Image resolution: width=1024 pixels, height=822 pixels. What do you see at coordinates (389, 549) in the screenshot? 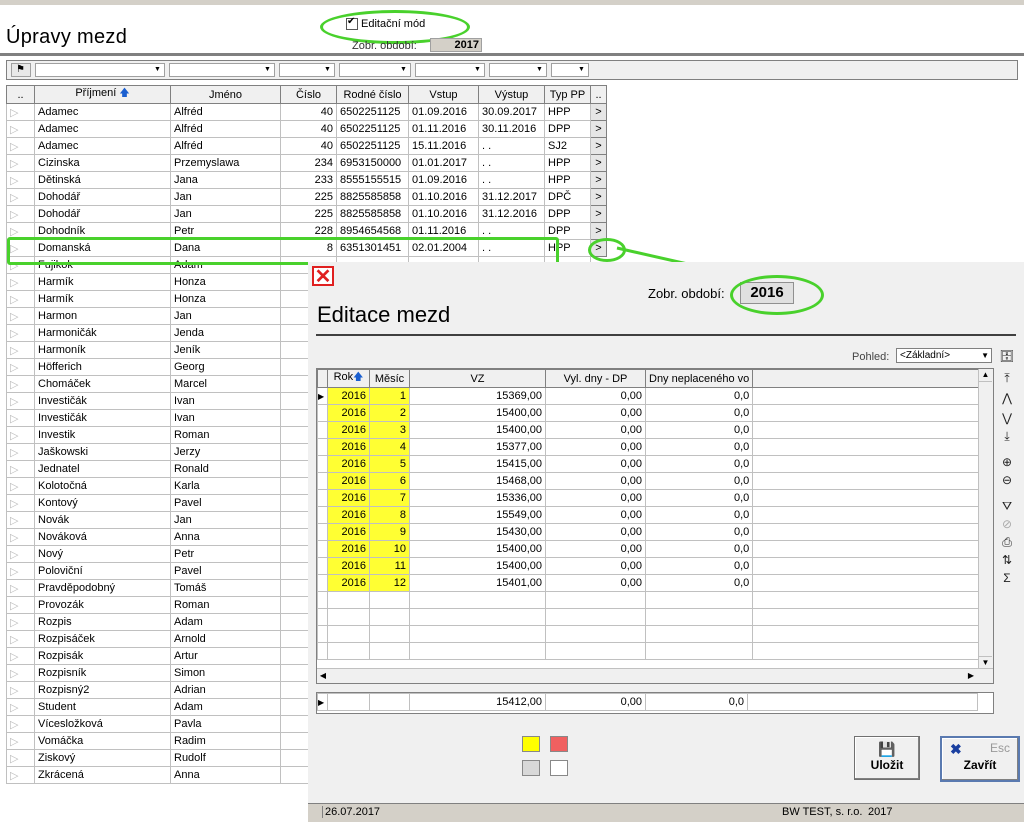
I see `cell-month: 10` at bounding box center [389, 549].